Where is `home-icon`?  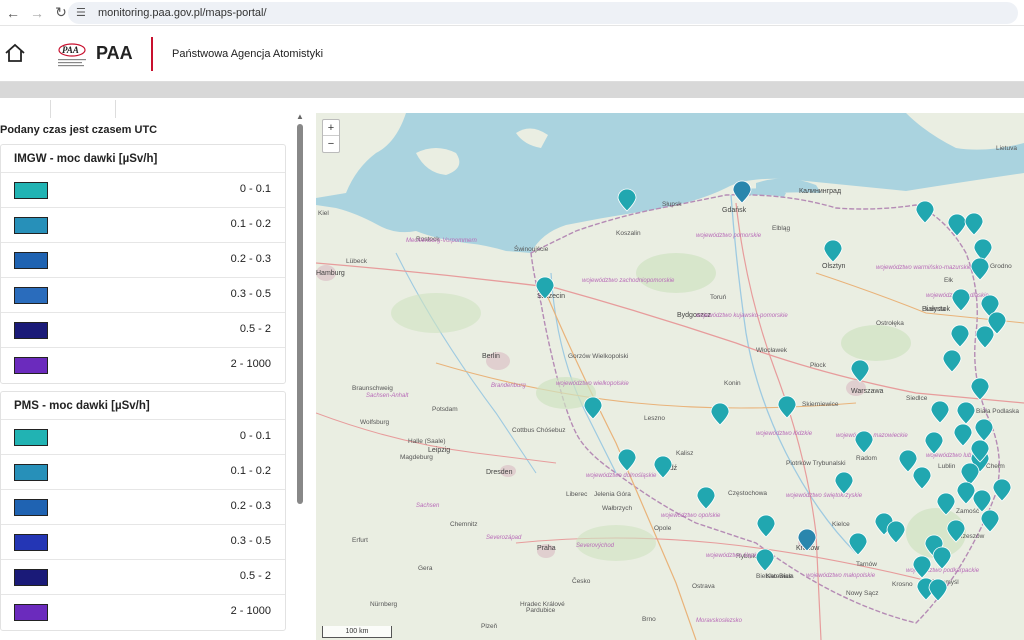 home-icon is located at coordinates (15, 53).